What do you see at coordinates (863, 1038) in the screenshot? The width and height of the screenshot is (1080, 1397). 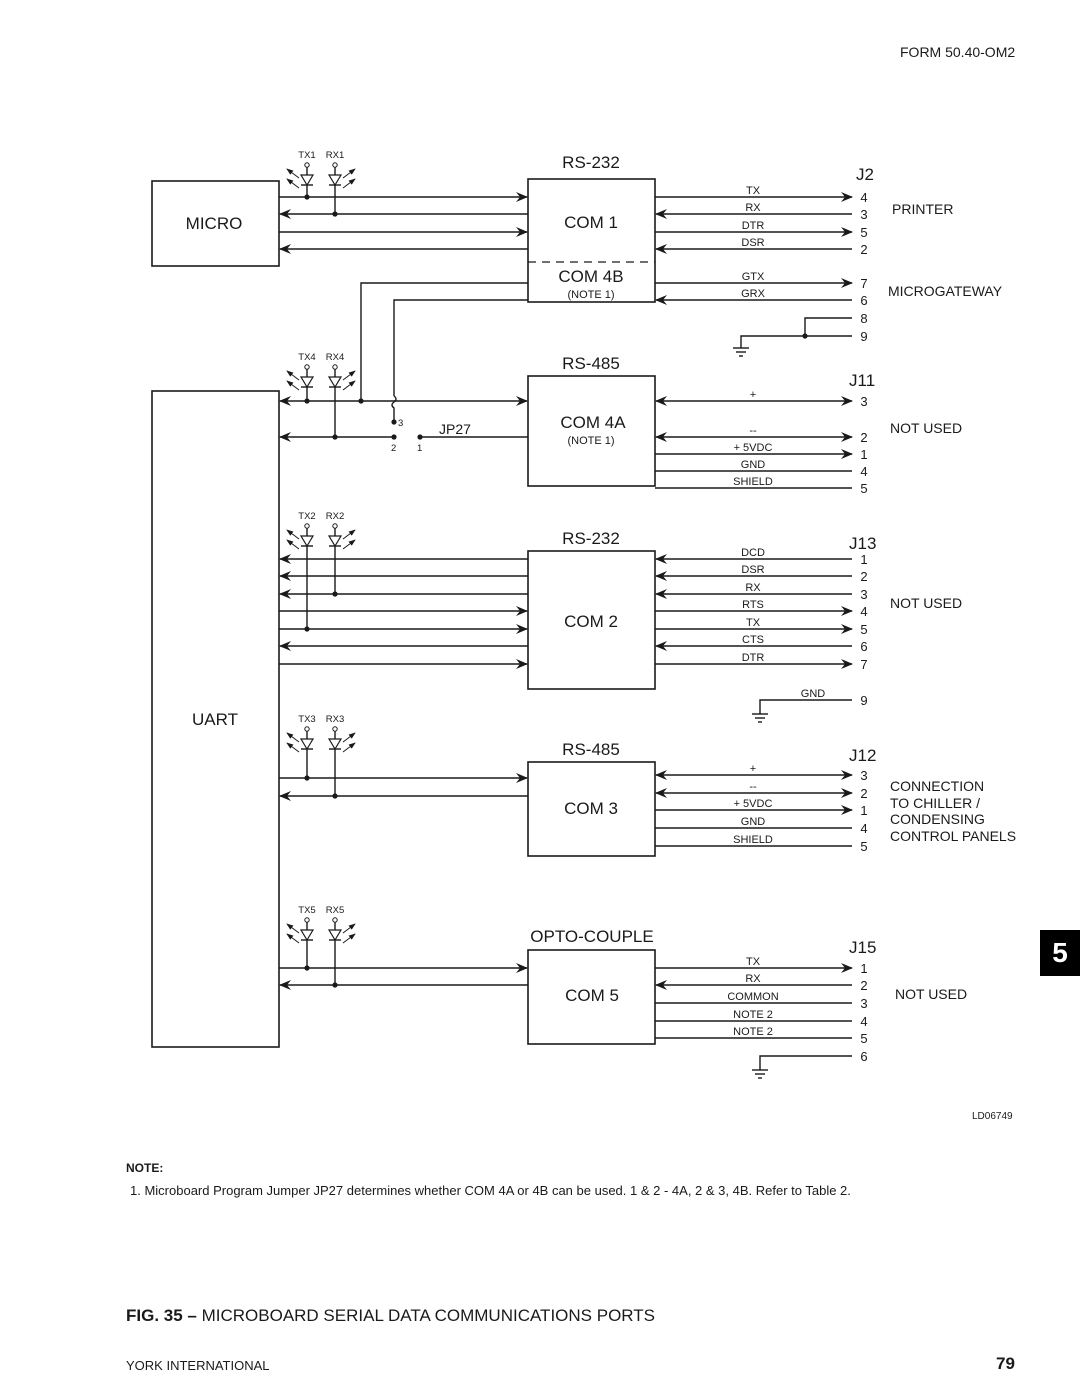 I see `pin-number: 5` at bounding box center [863, 1038].